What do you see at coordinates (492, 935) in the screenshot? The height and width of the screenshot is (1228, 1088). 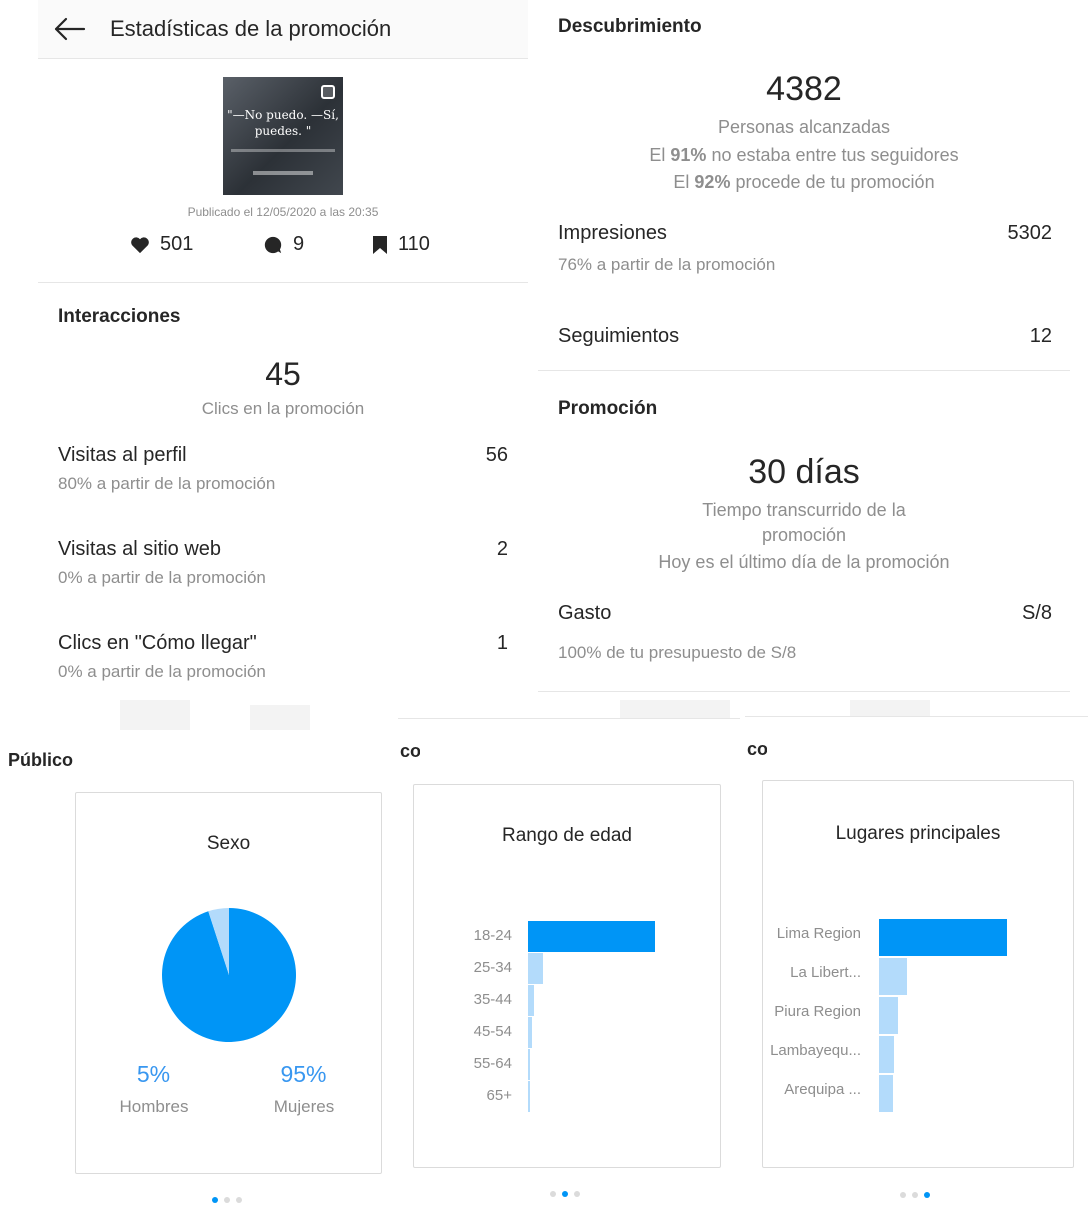 I see `bar-label: 18-24` at bounding box center [492, 935].